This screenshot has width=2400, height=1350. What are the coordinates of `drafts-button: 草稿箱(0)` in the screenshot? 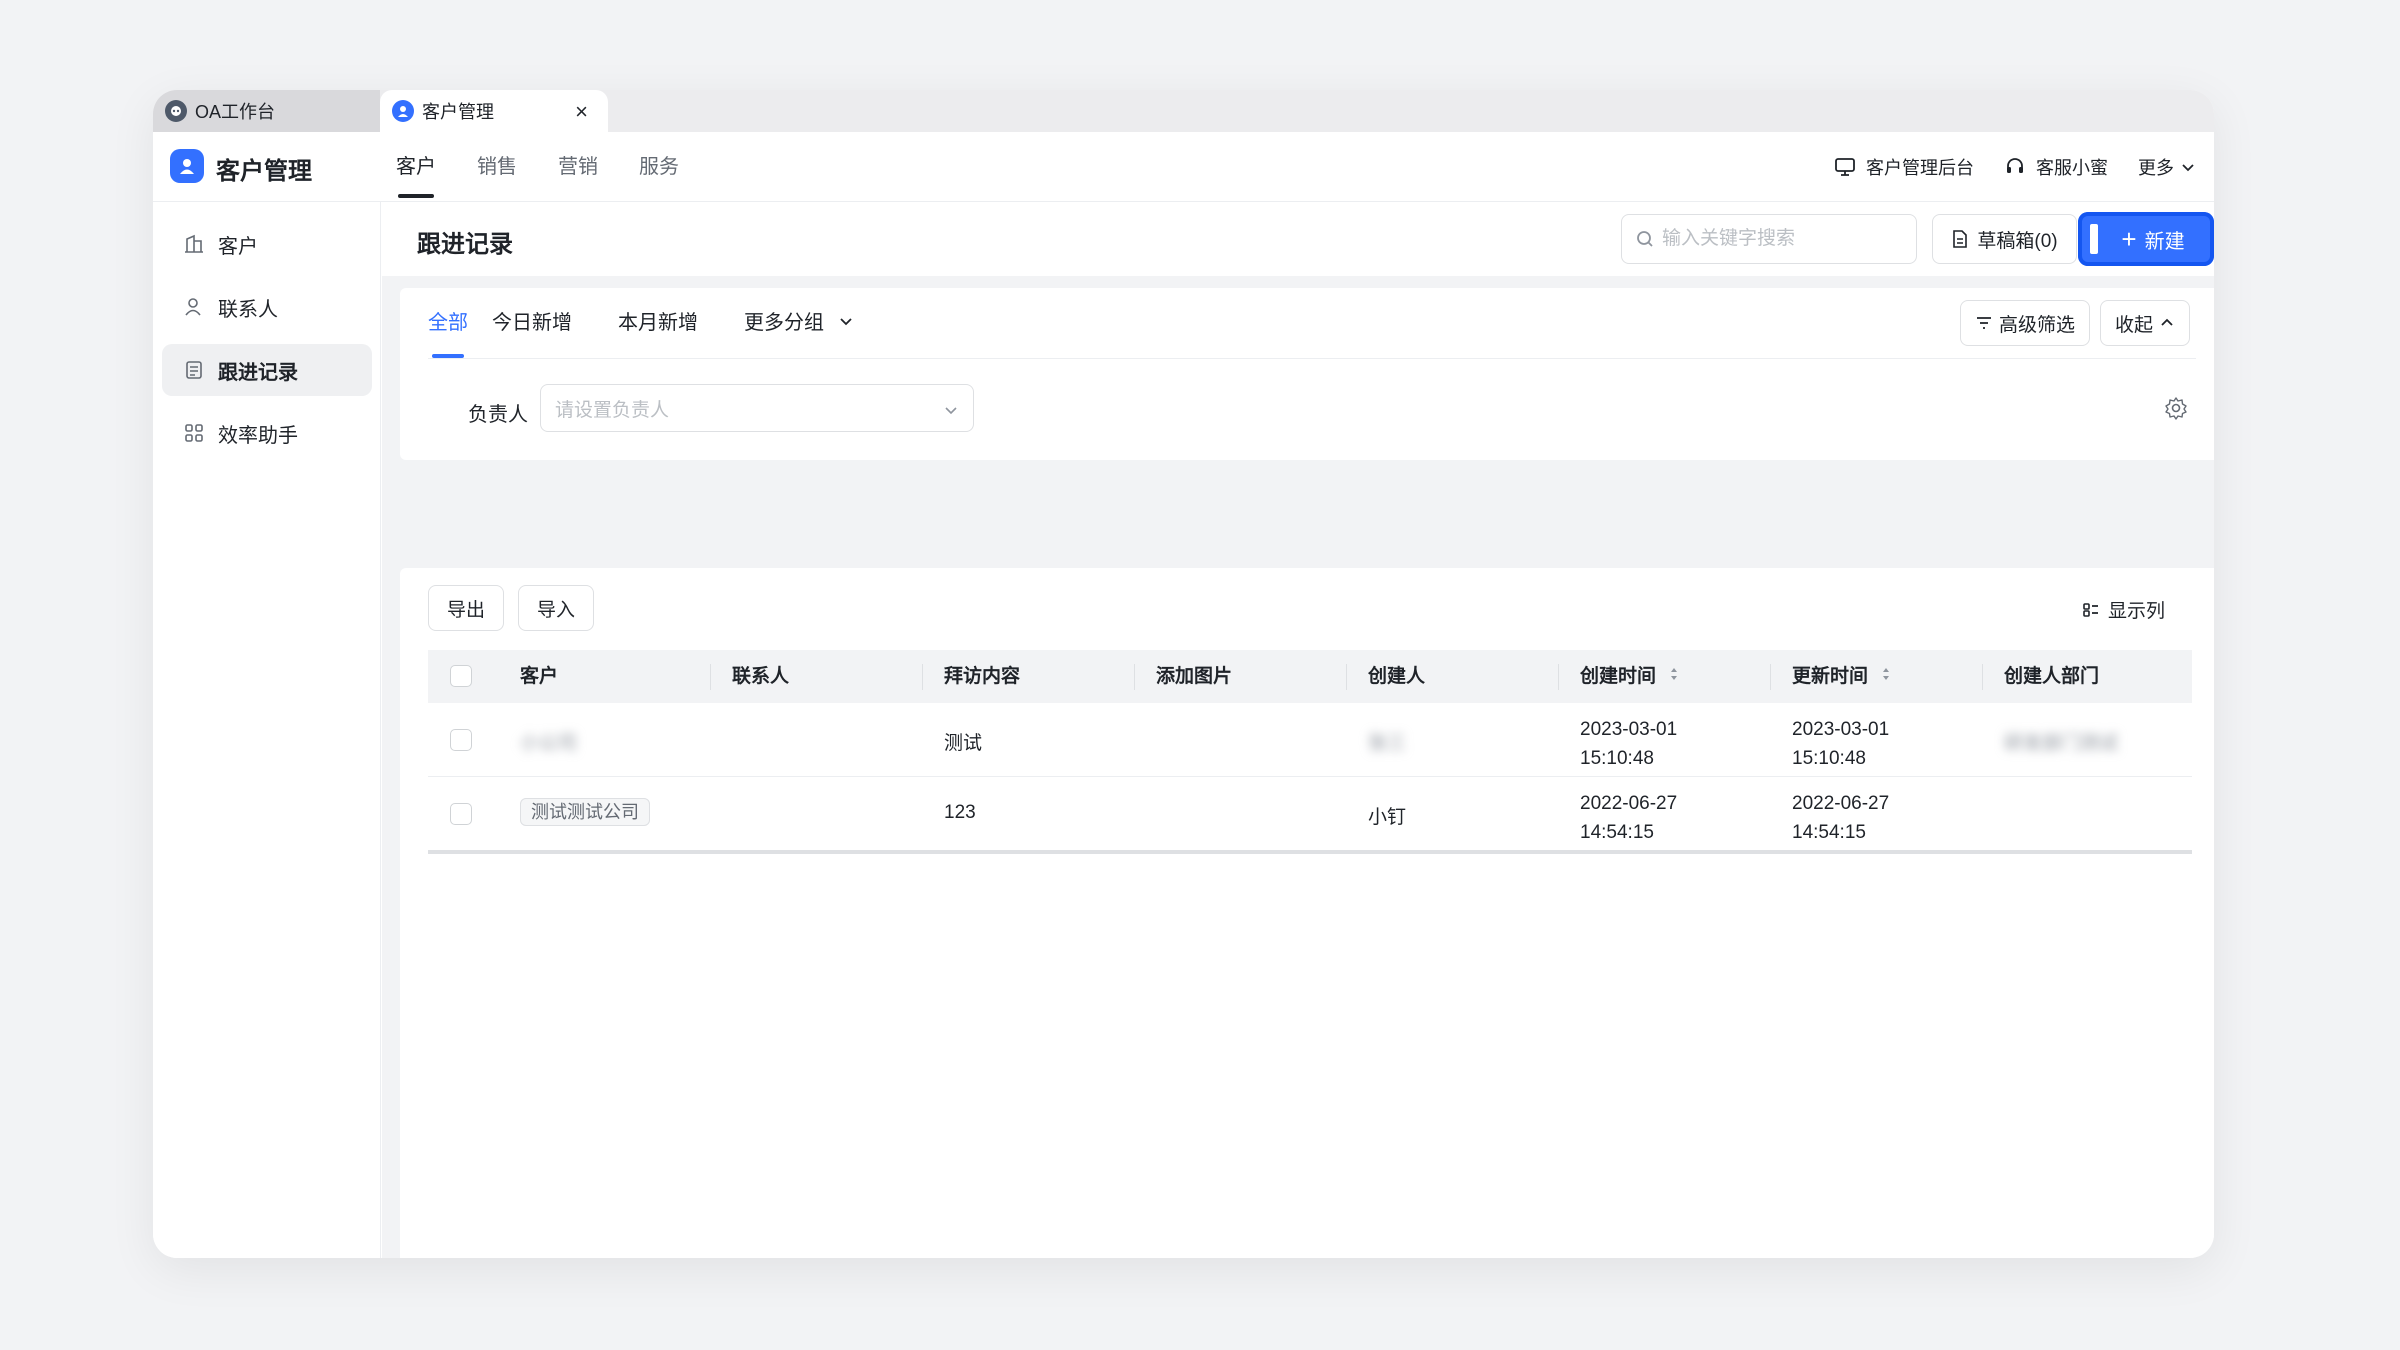 It's located at (2004, 239).